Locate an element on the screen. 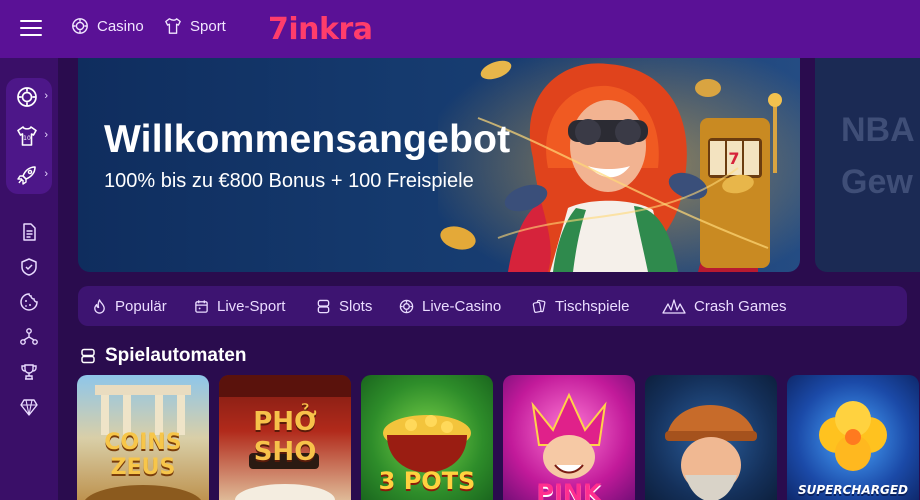  section-title: Spielautomaten is located at coordinates (163, 356).